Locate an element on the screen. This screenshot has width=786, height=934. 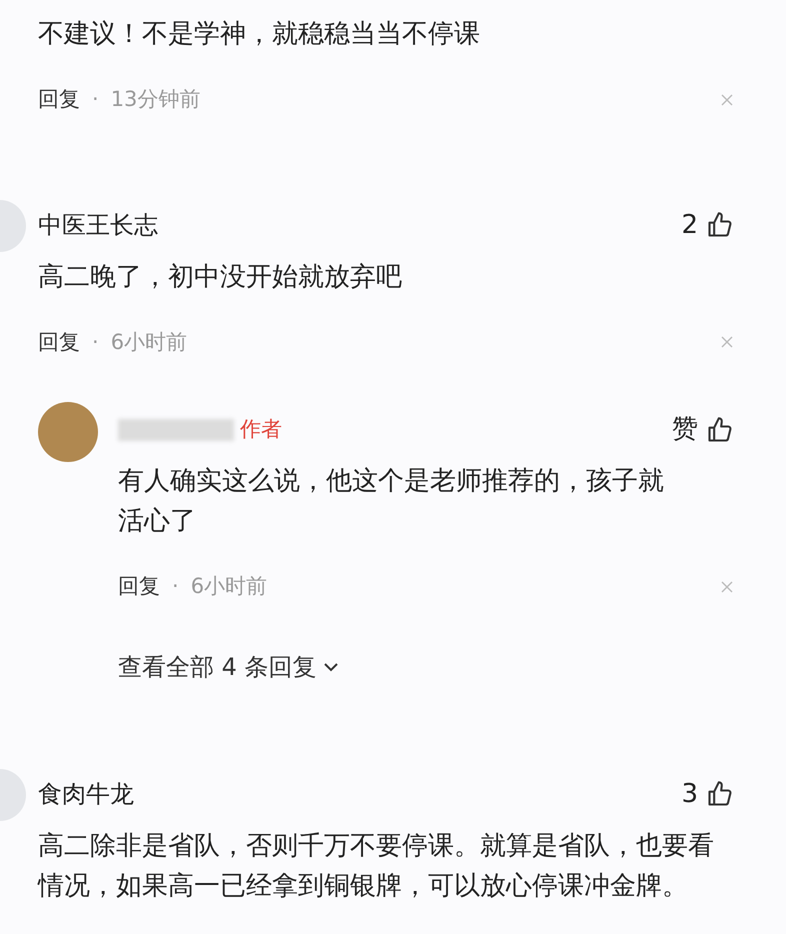
like-count: 2 is located at coordinates (689, 225).